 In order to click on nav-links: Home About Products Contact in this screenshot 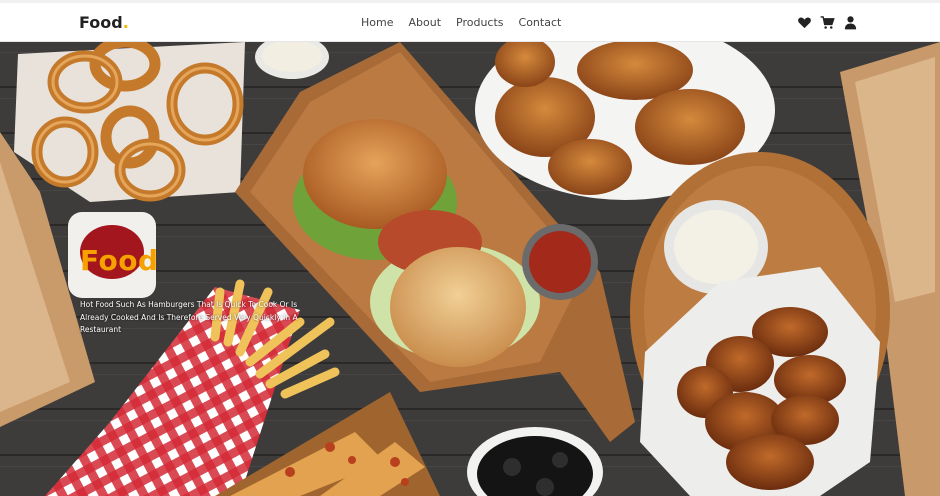, I will do `click(468, 22)`.